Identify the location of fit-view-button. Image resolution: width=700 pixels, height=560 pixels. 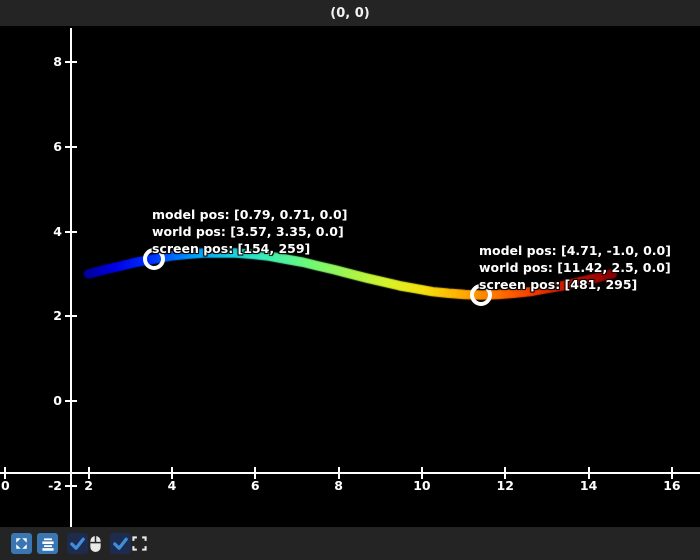
(21, 543).